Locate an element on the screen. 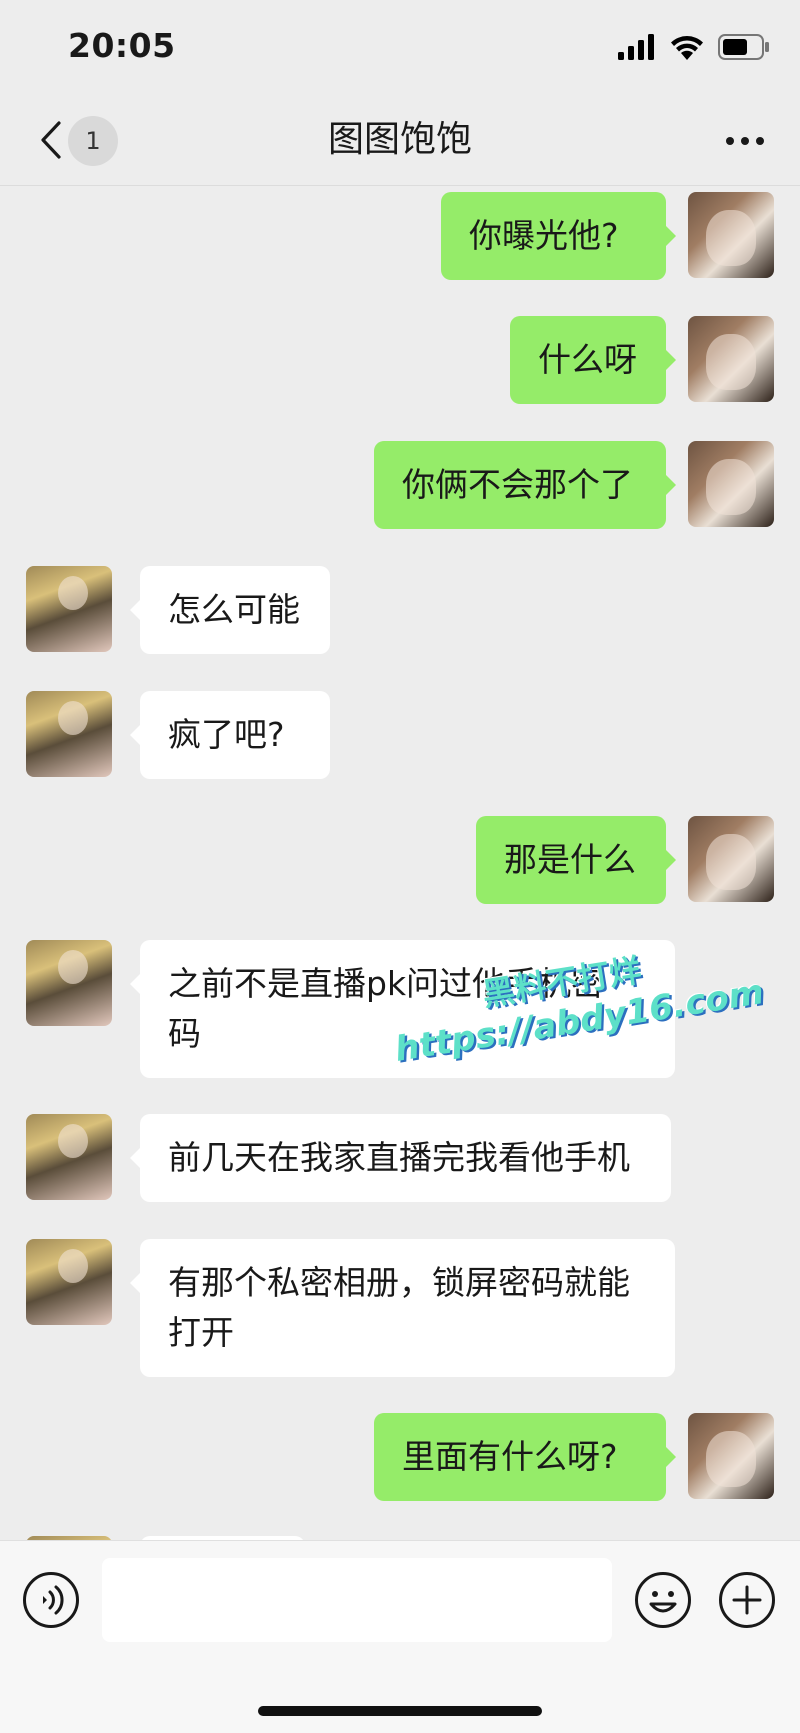 The width and height of the screenshot is (800, 1733). status-bar: 20:05 is located at coordinates (400, 47).